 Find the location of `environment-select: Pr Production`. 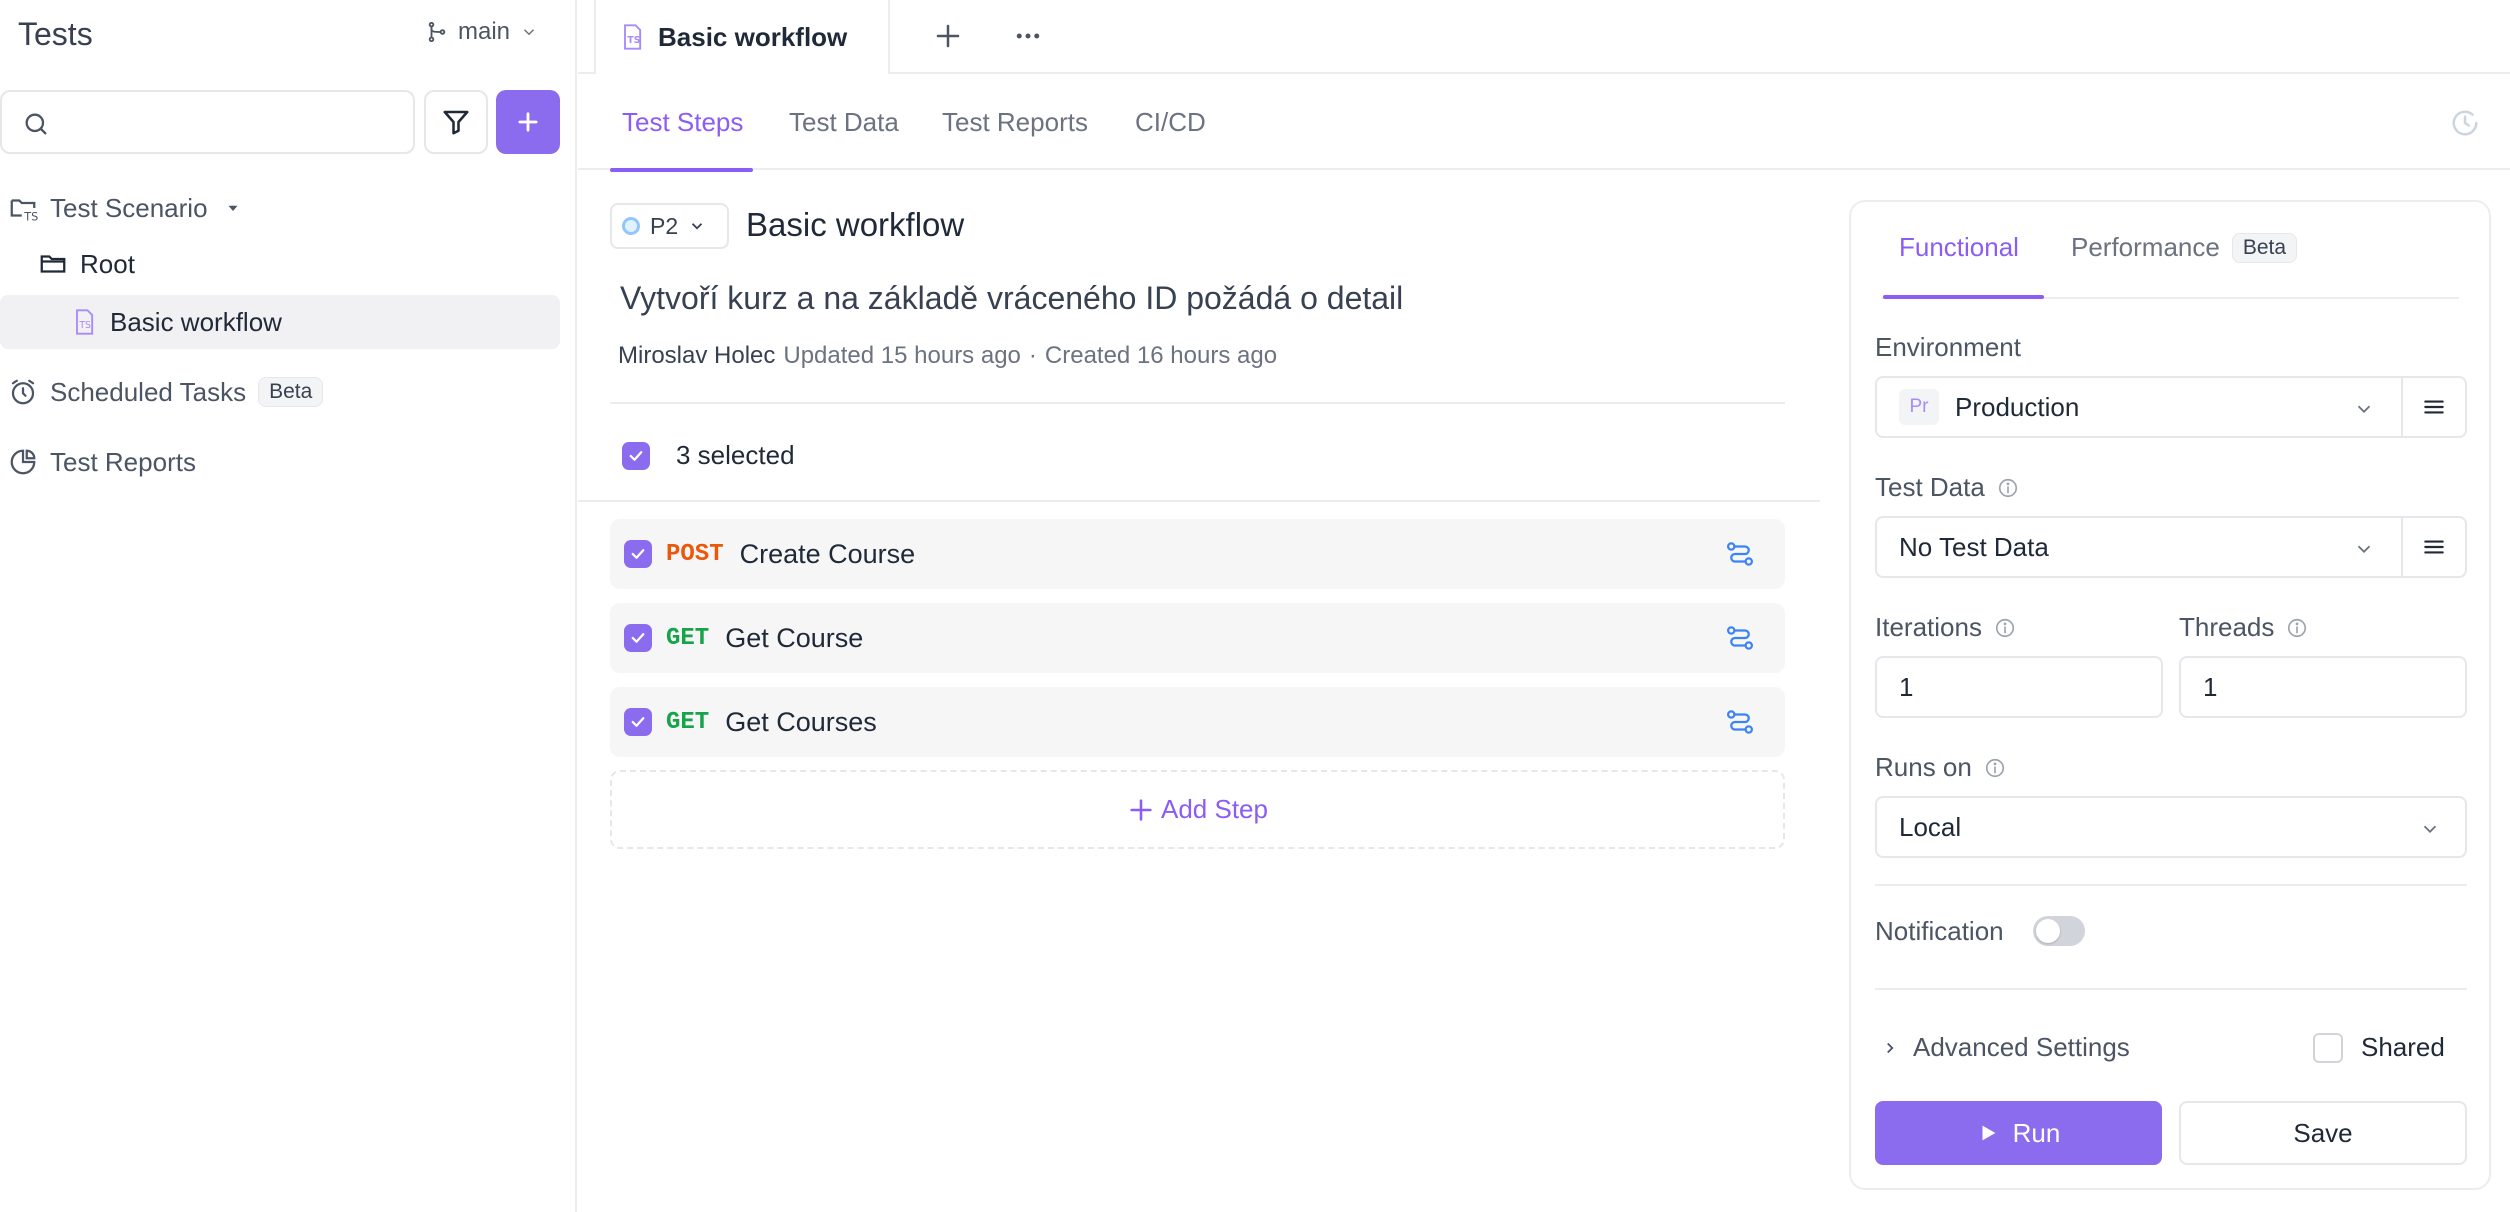

environment-select: Pr Production is located at coordinates (2171, 407).